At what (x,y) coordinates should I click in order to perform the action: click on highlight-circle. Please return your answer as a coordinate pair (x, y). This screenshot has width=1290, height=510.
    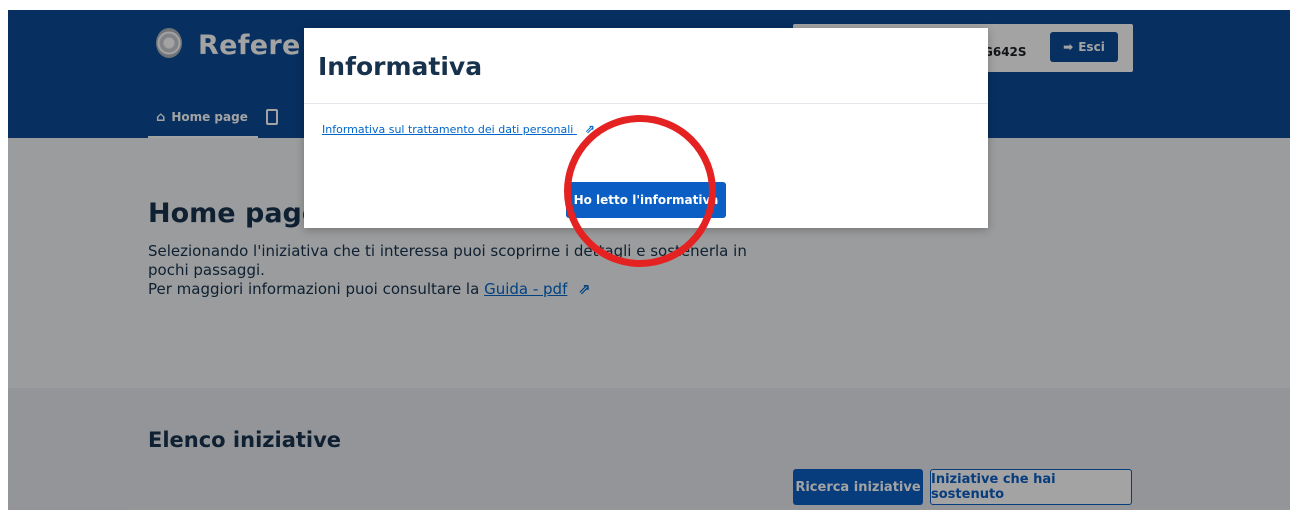
    Looking at the image, I should click on (640, 191).